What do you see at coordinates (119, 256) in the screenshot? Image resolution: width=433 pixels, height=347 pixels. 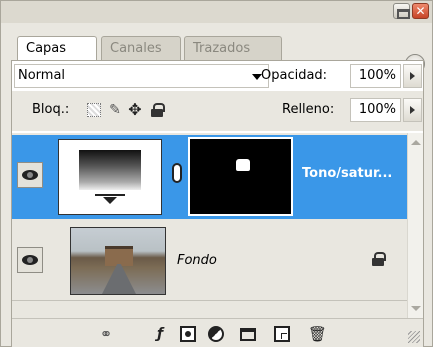 I see `gate-shape` at bounding box center [119, 256].